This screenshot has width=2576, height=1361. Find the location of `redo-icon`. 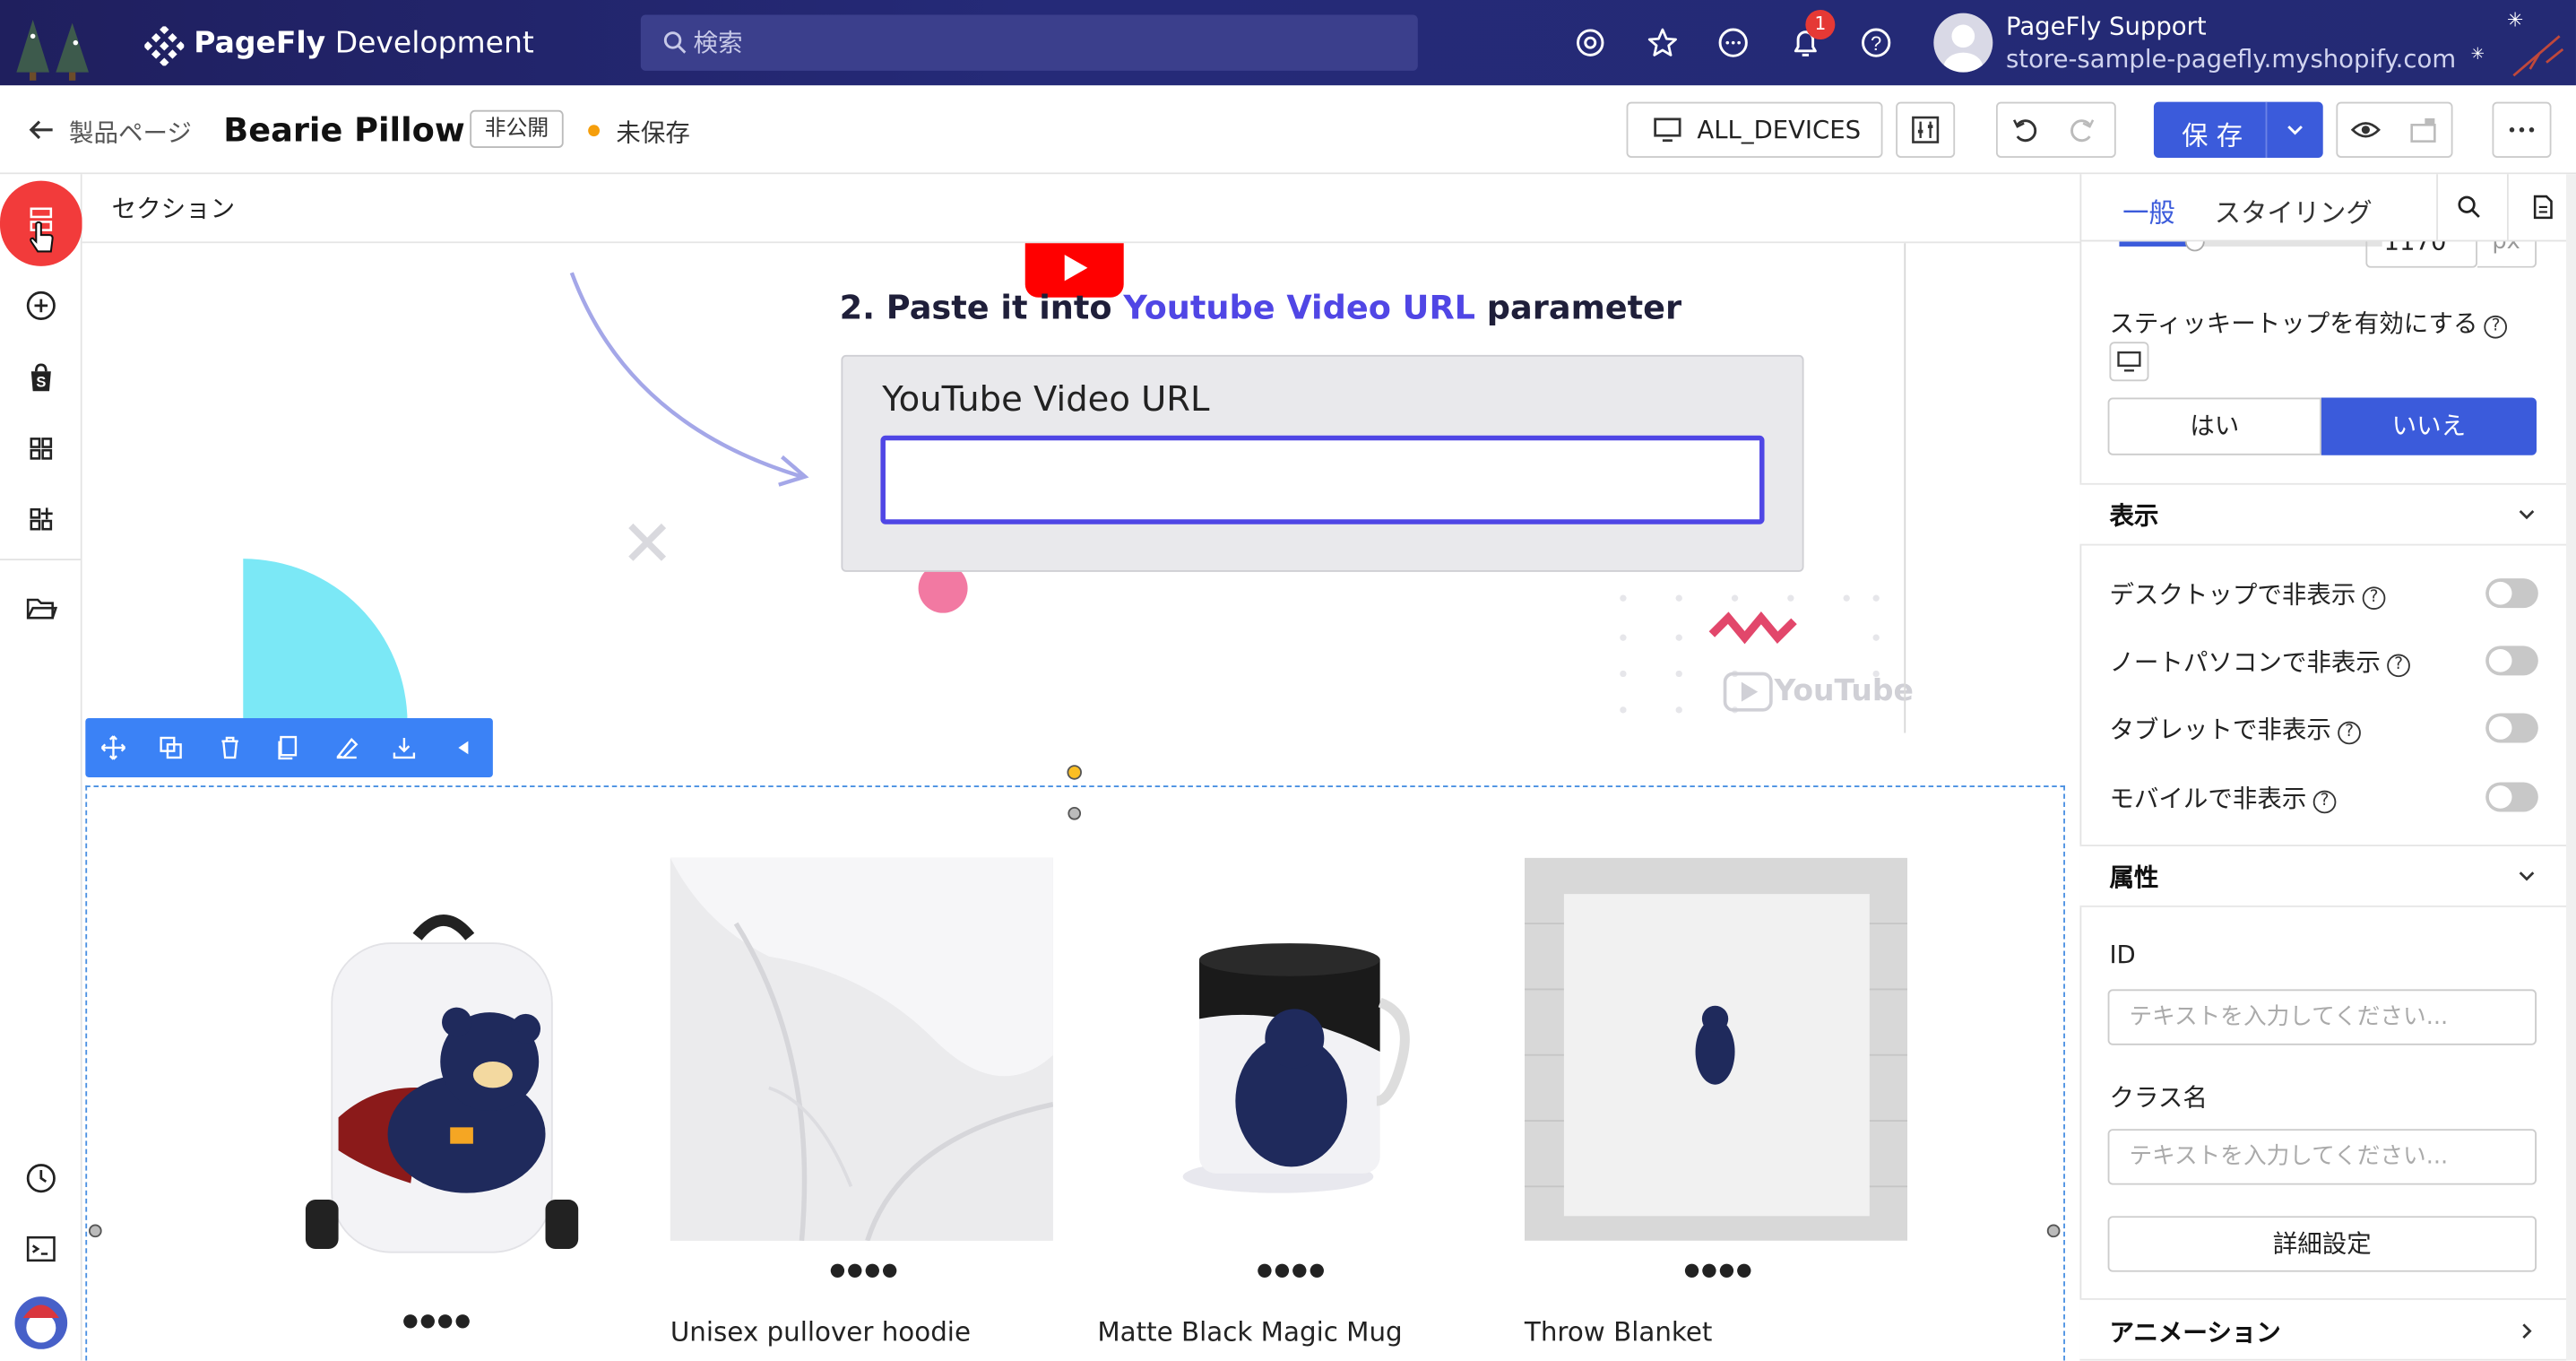

redo-icon is located at coordinates (2081, 129).